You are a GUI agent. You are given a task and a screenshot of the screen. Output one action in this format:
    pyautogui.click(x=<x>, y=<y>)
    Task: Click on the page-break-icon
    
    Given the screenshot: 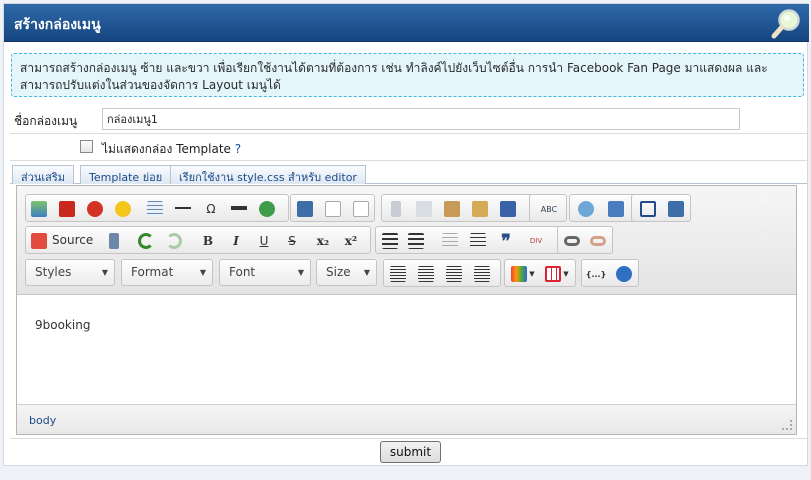 What is the action you would take?
    pyautogui.click(x=239, y=209)
    